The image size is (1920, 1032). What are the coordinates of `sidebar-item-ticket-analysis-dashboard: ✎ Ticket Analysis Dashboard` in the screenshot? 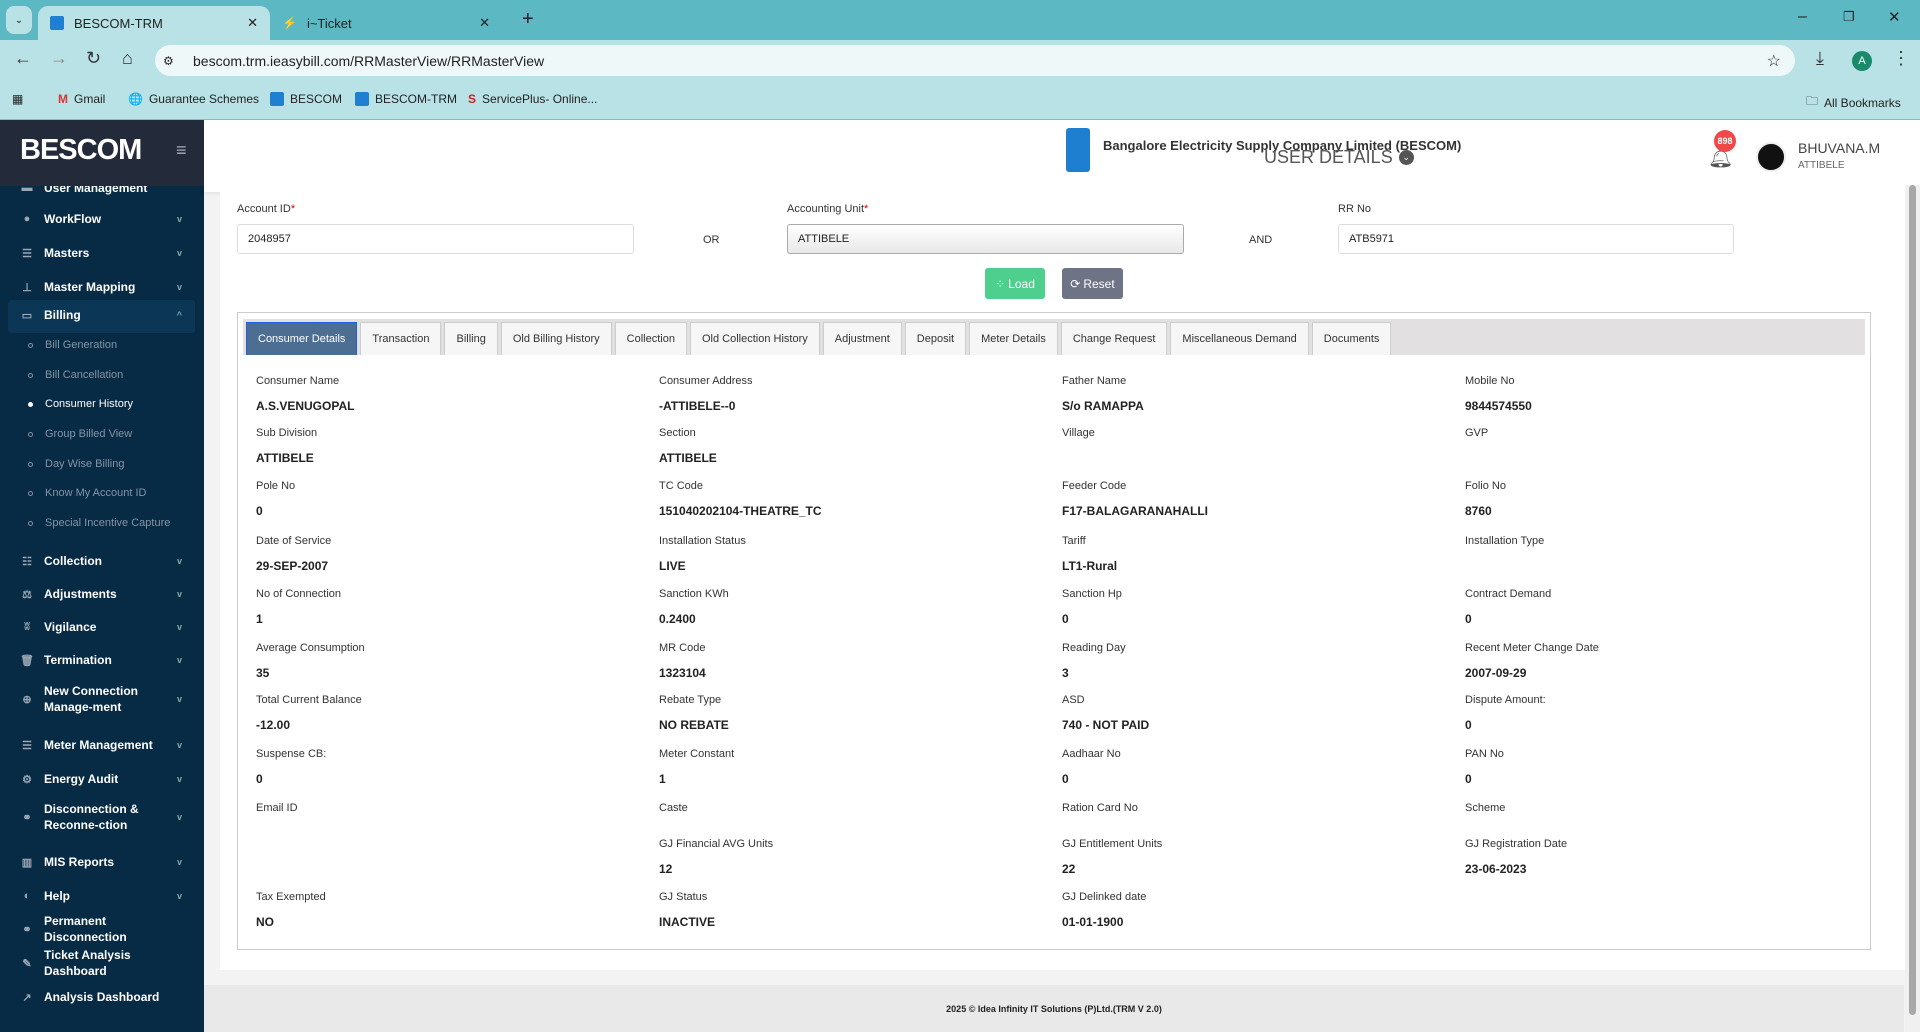 It's located at (102, 963).